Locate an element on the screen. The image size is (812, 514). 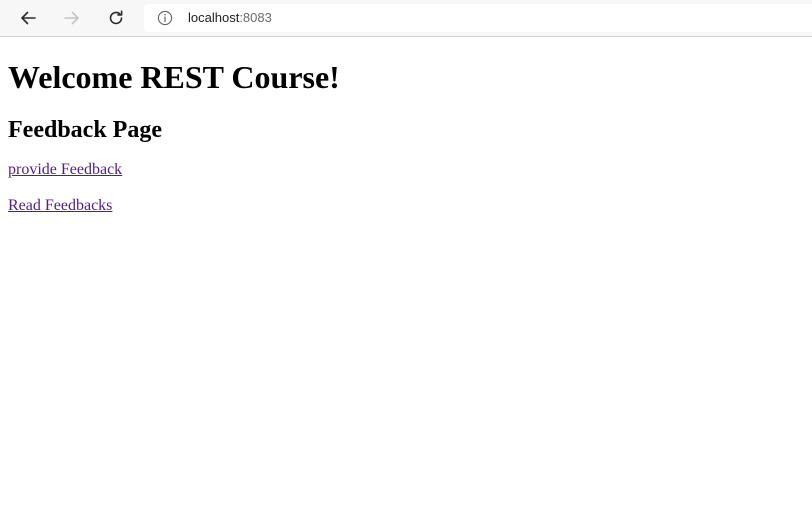
address-bar: localhost:8083 is located at coordinates (478, 18).